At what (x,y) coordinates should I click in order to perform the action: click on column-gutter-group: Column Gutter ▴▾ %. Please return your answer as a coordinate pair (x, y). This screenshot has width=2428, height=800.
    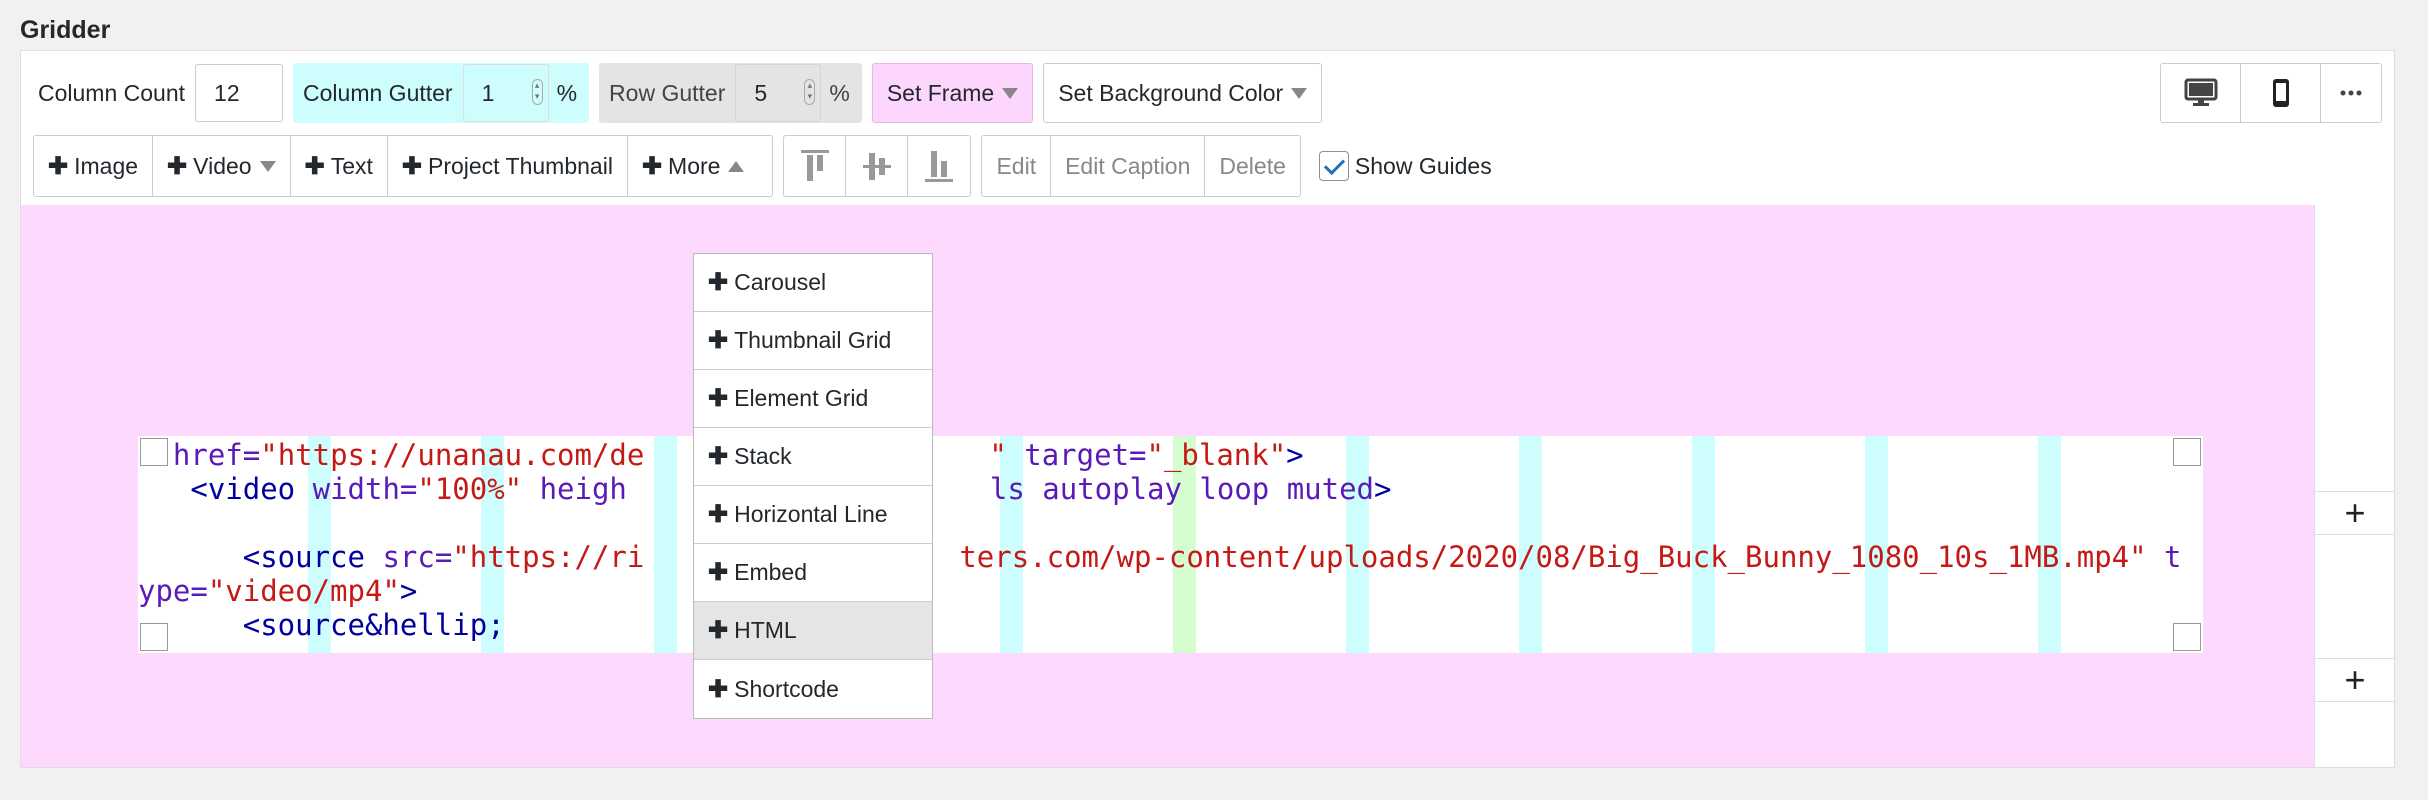
    Looking at the image, I should click on (441, 93).